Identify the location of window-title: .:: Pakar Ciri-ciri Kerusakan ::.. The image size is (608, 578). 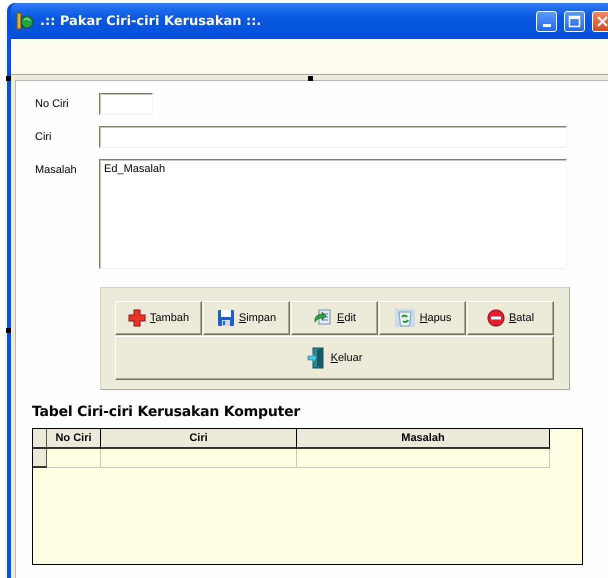
(151, 21).